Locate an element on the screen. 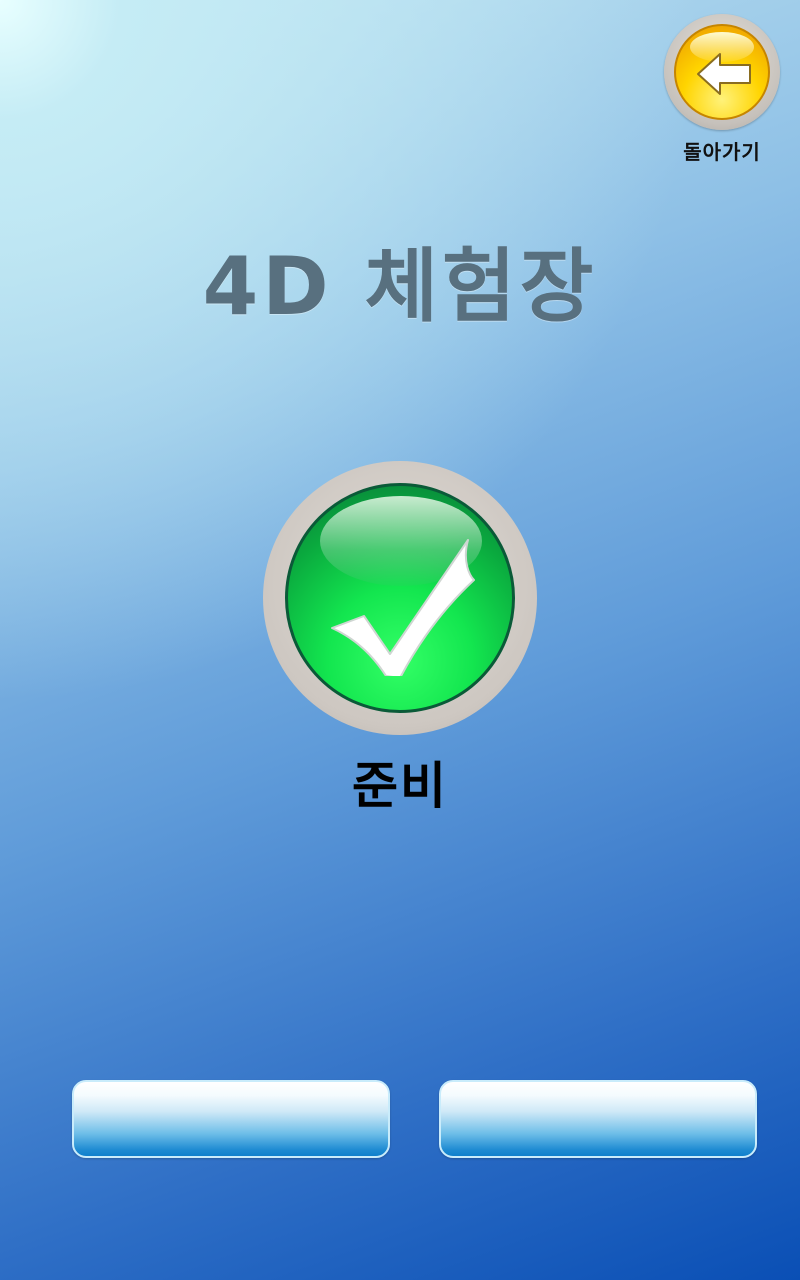  right-action-button is located at coordinates (598, 1119).